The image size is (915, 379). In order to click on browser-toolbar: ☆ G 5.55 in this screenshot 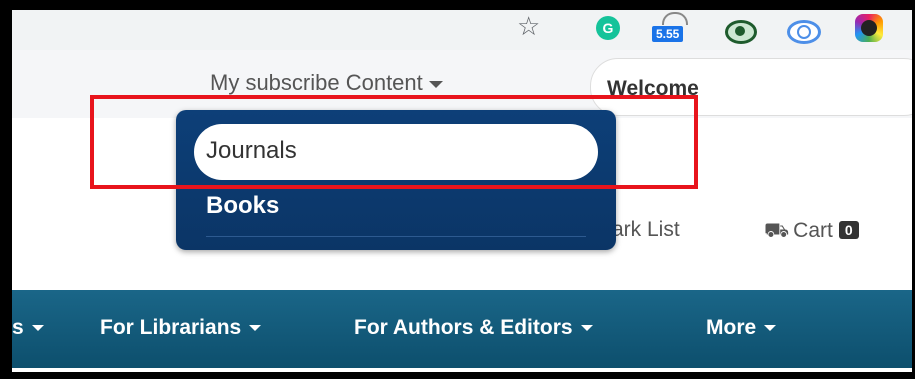, I will do `click(462, 30)`.